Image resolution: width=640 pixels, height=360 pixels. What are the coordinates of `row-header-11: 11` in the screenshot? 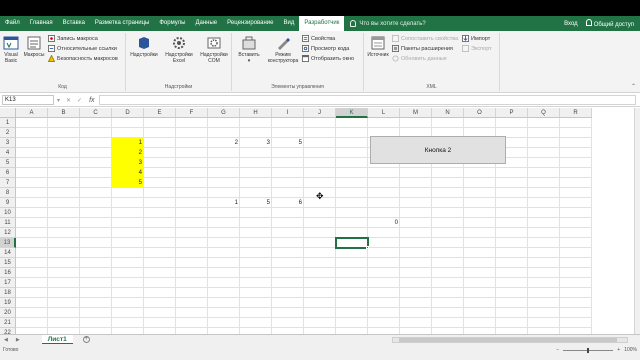 It's located at (8, 223).